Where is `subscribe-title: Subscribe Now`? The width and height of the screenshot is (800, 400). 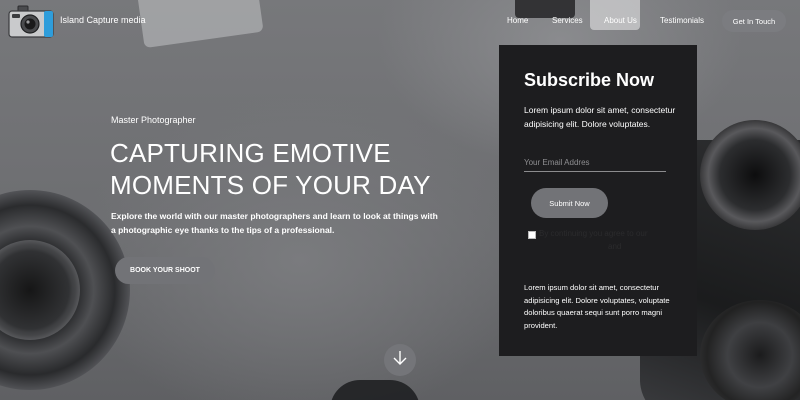
subscribe-title: Subscribe Now is located at coordinates (589, 80).